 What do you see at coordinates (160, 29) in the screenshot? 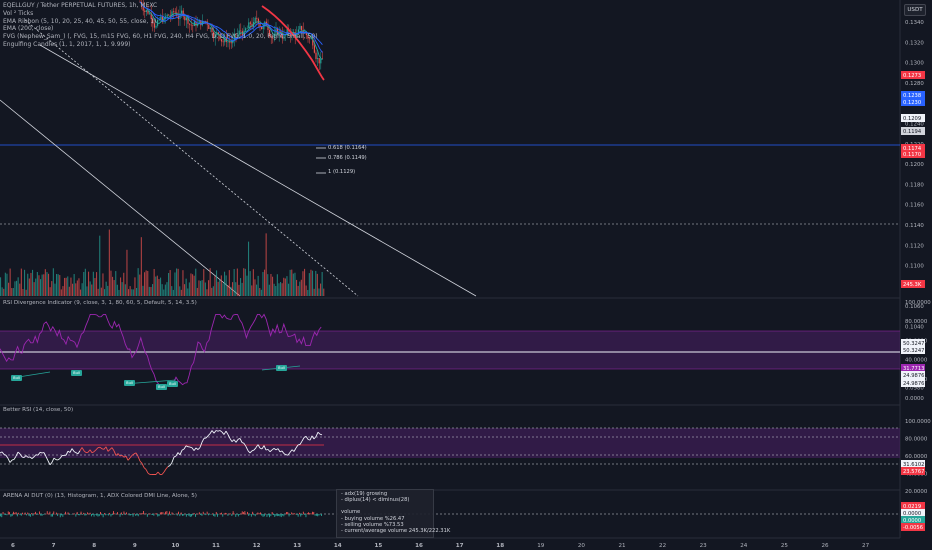
I see `legend-ema-200: EMA (200, close)` at bounding box center [160, 29].